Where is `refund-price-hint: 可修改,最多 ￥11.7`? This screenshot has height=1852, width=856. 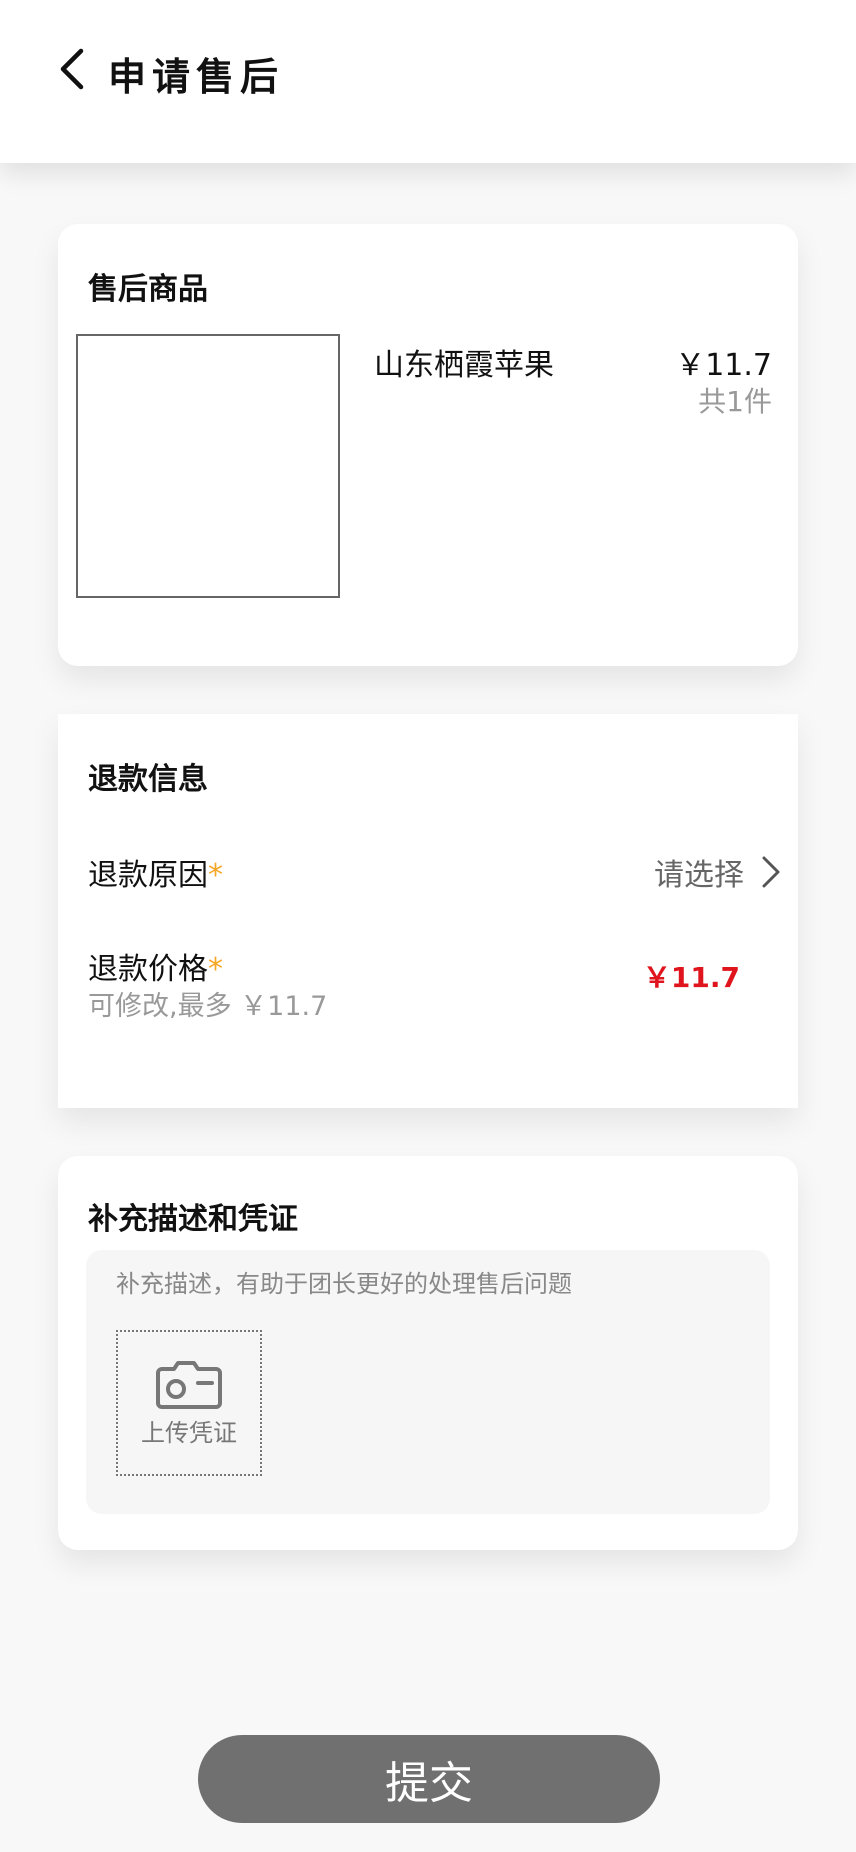
refund-price-hint: 可修改,最多 ￥11.7 is located at coordinates (208, 1006).